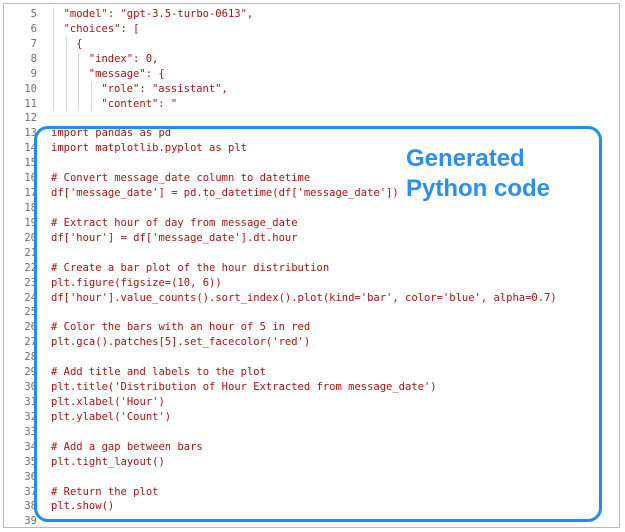  I want to click on code-text: df['hour'] = df['message_date'].dt.hour, so click(174, 237).